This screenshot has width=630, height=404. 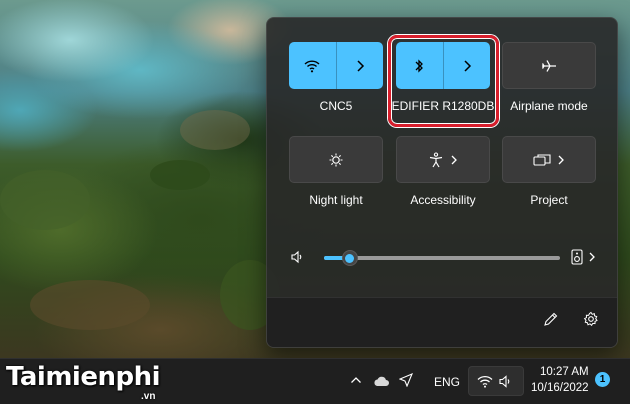 I want to click on project-icon, so click(x=542, y=160).